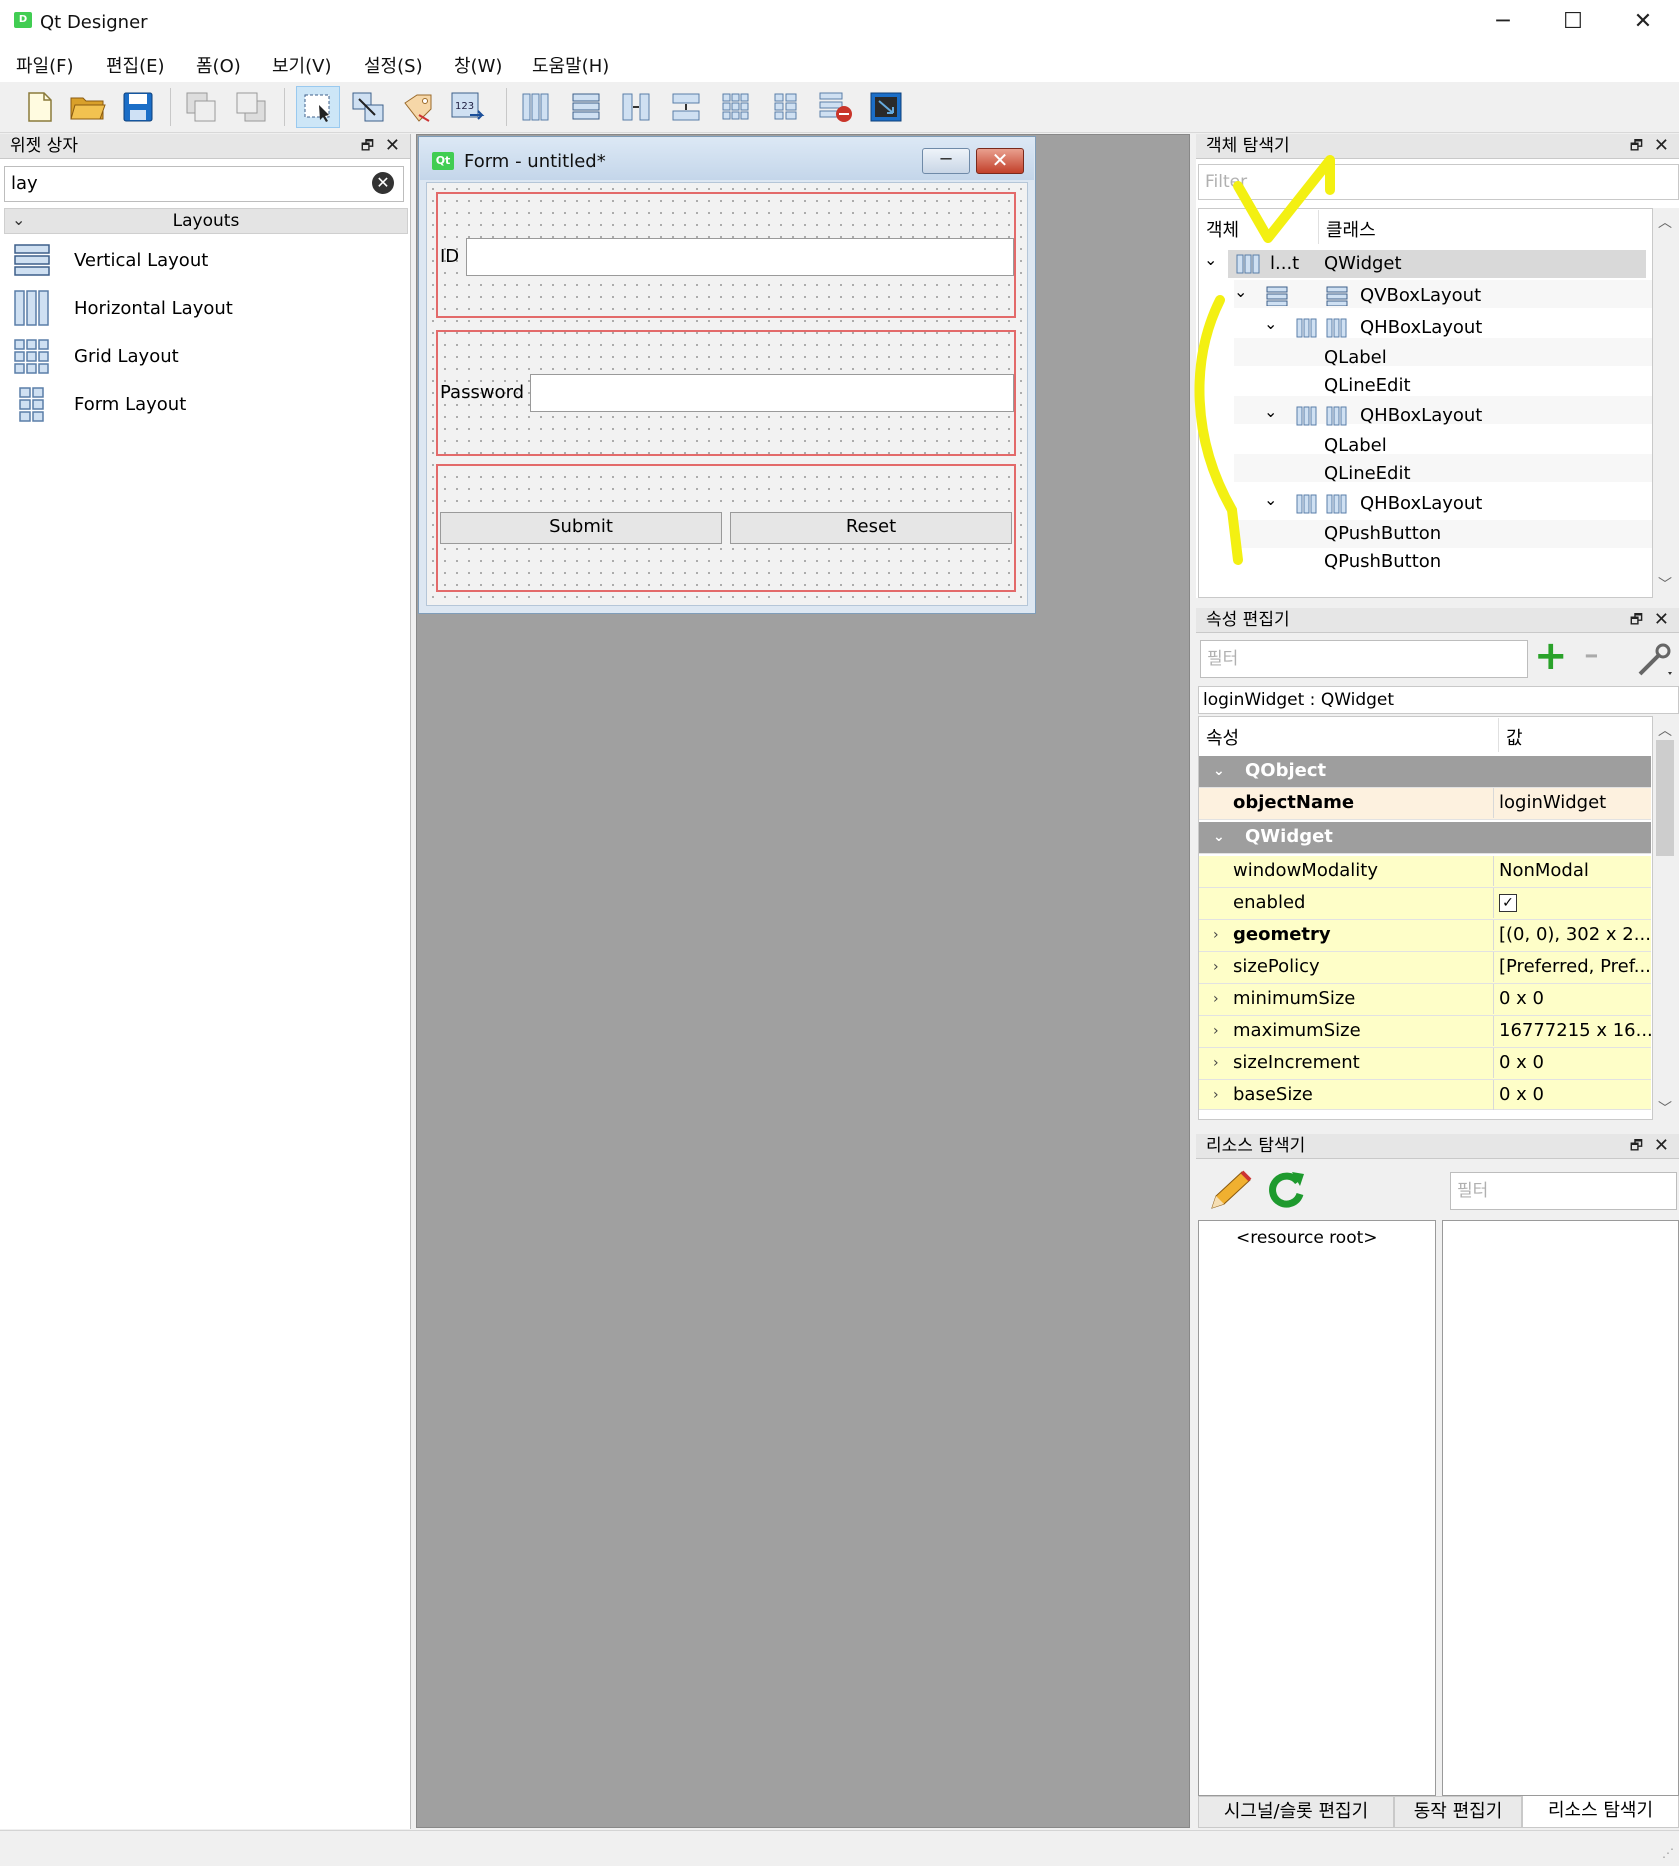  What do you see at coordinates (204, 184) in the screenshot?
I see `widget-search-input: lay` at bounding box center [204, 184].